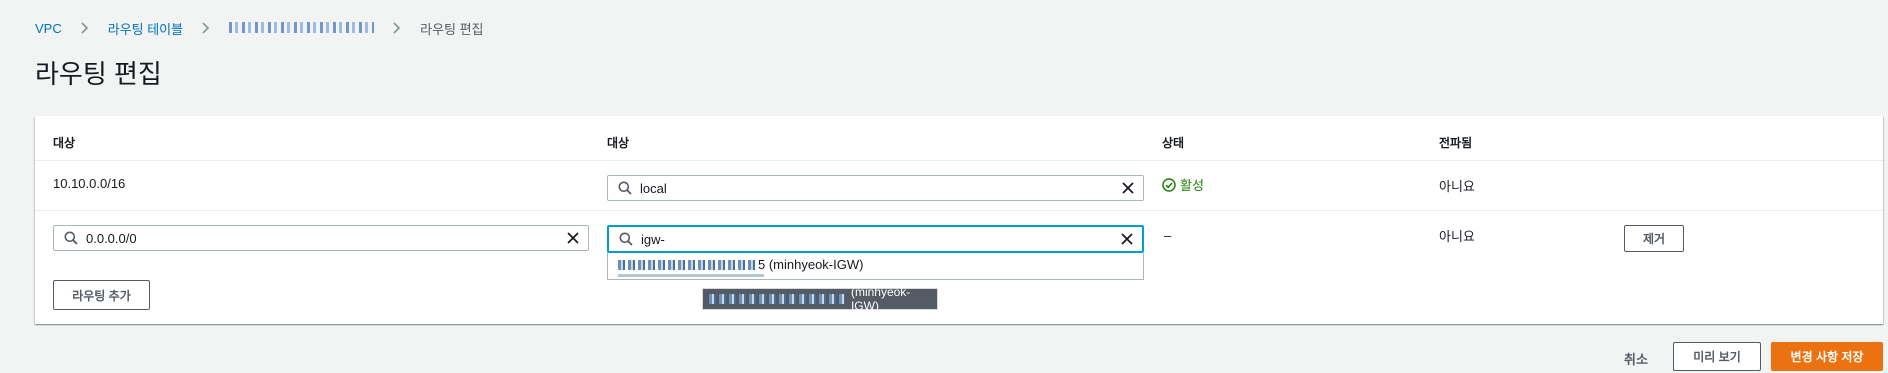 The width and height of the screenshot is (1888, 373). I want to click on breadcrumb-vpc: VPC, so click(48, 28).